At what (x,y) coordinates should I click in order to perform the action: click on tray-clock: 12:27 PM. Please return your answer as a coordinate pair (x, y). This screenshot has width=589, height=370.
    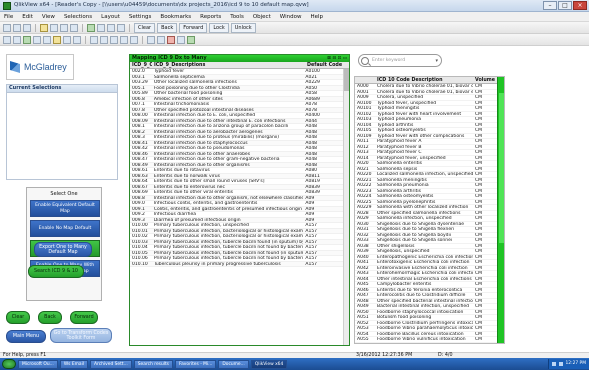
    Looking at the image, I should click on (576, 364).